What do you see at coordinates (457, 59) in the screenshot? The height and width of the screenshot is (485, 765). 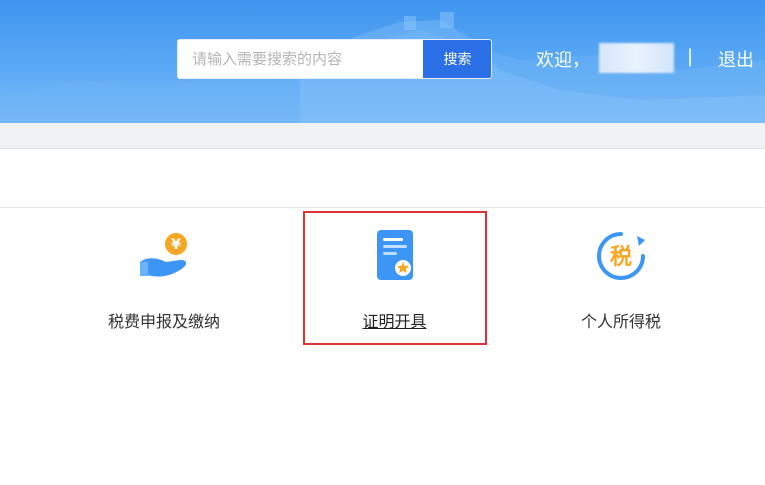 I see `search-button: 搜索` at bounding box center [457, 59].